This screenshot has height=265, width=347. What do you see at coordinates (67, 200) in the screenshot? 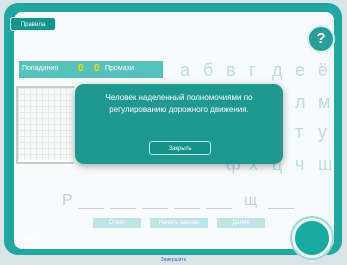
I see `answer-first-letter: Р` at bounding box center [67, 200].